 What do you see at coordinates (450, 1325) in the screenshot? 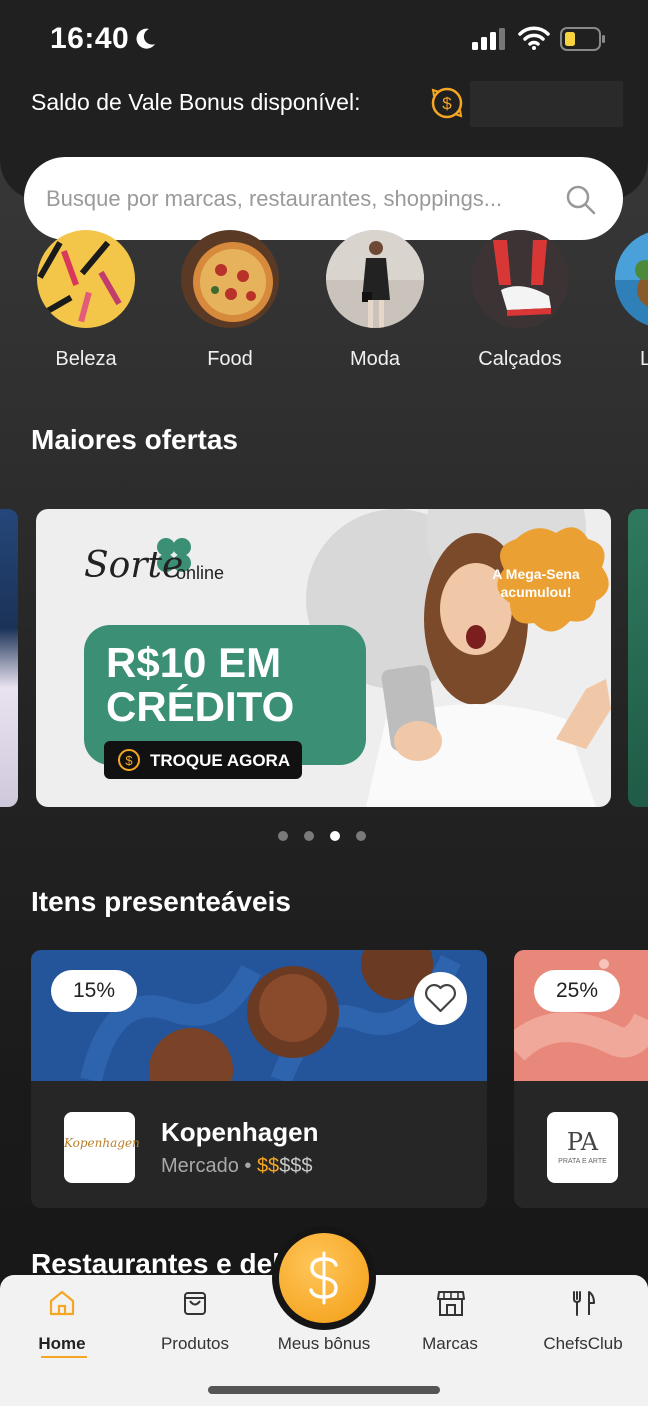
I see `nav-marcas: Marcas` at bounding box center [450, 1325].